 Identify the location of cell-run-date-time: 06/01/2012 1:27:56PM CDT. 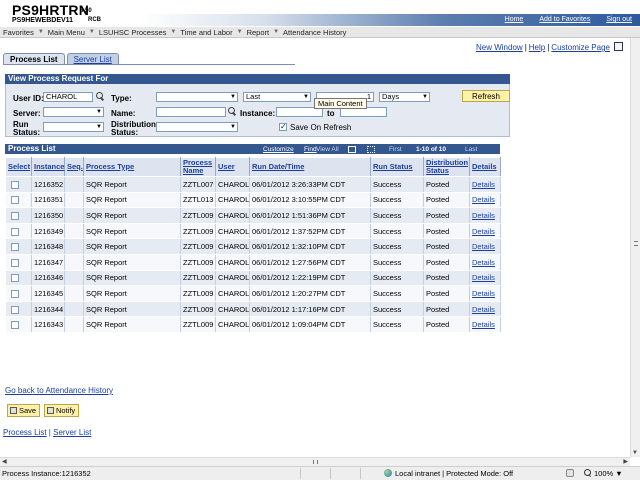
(310, 262).